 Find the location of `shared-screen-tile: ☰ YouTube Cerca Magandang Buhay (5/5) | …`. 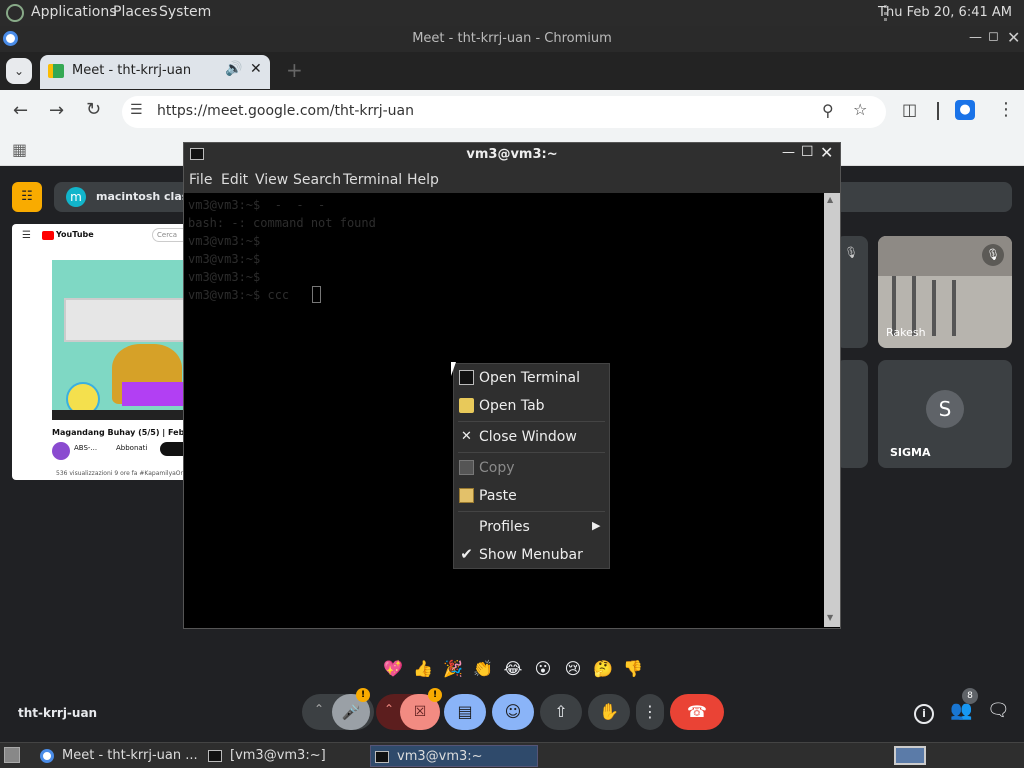

shared-screen-tile: ☰ YouTube Cerca Magandang Buhay (5/5) | … is located at coordinates (101, 352).